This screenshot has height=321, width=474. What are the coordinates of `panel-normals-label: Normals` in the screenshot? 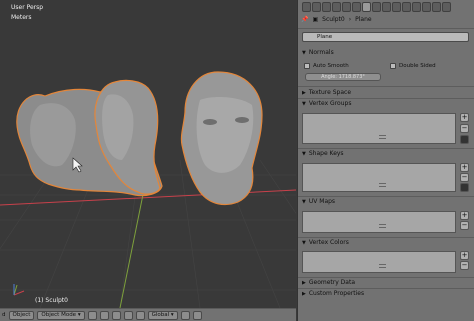 It's located at (321, 52).